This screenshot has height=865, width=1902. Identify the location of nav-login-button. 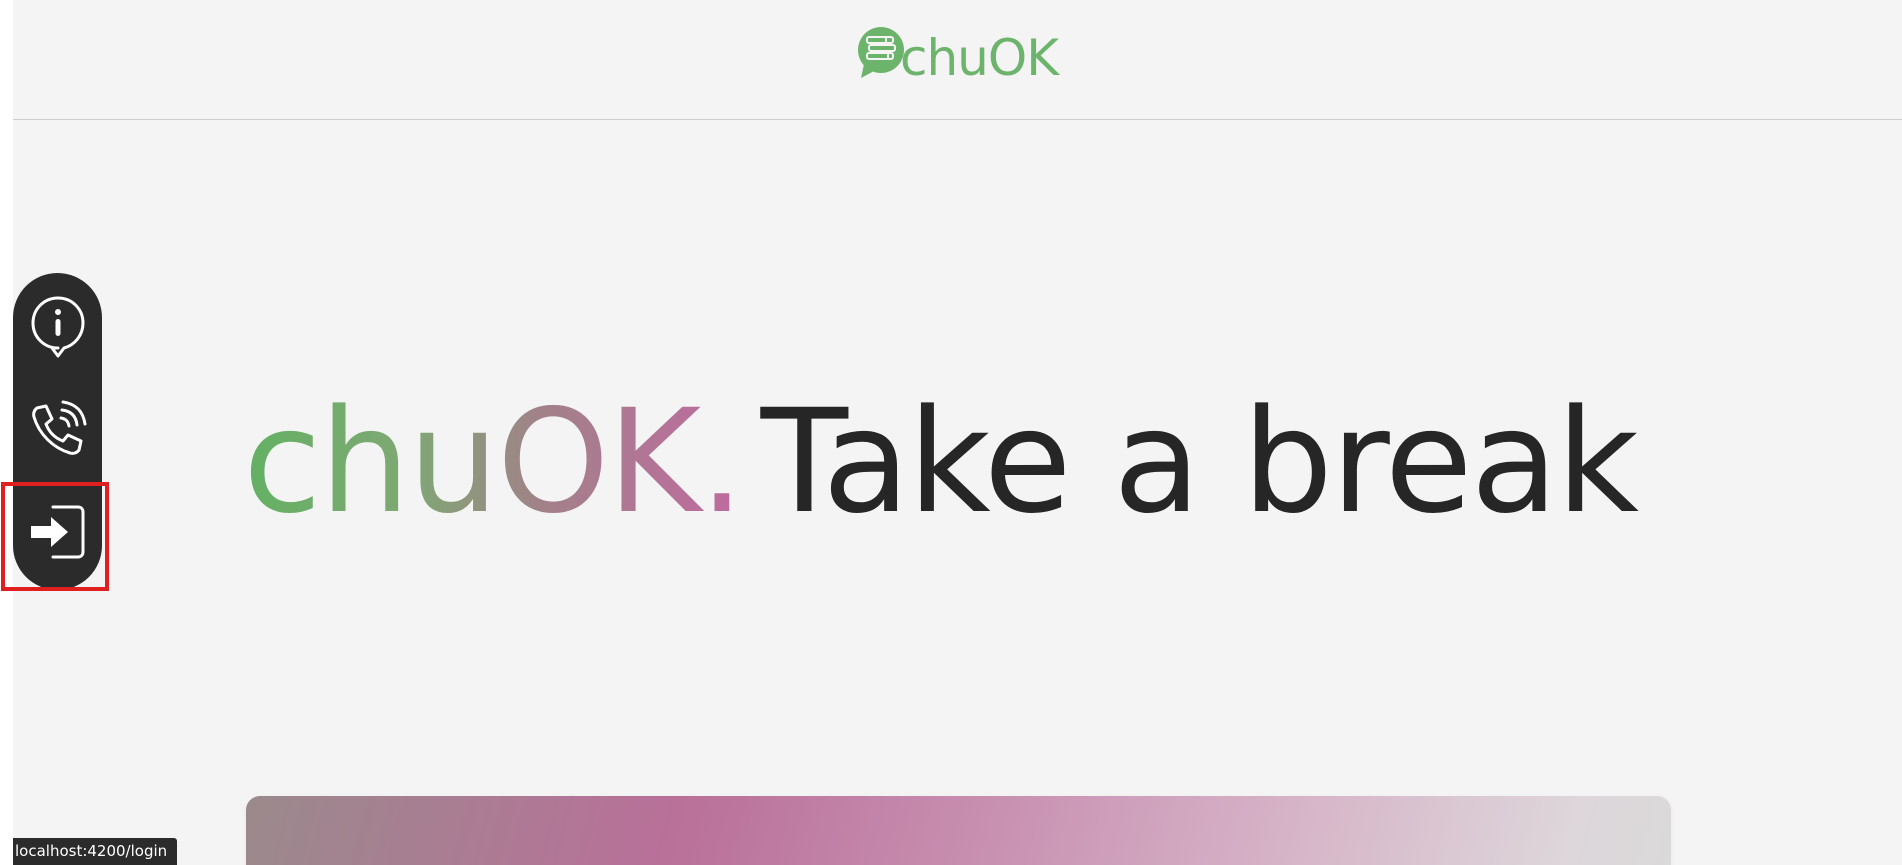
(57, 532).